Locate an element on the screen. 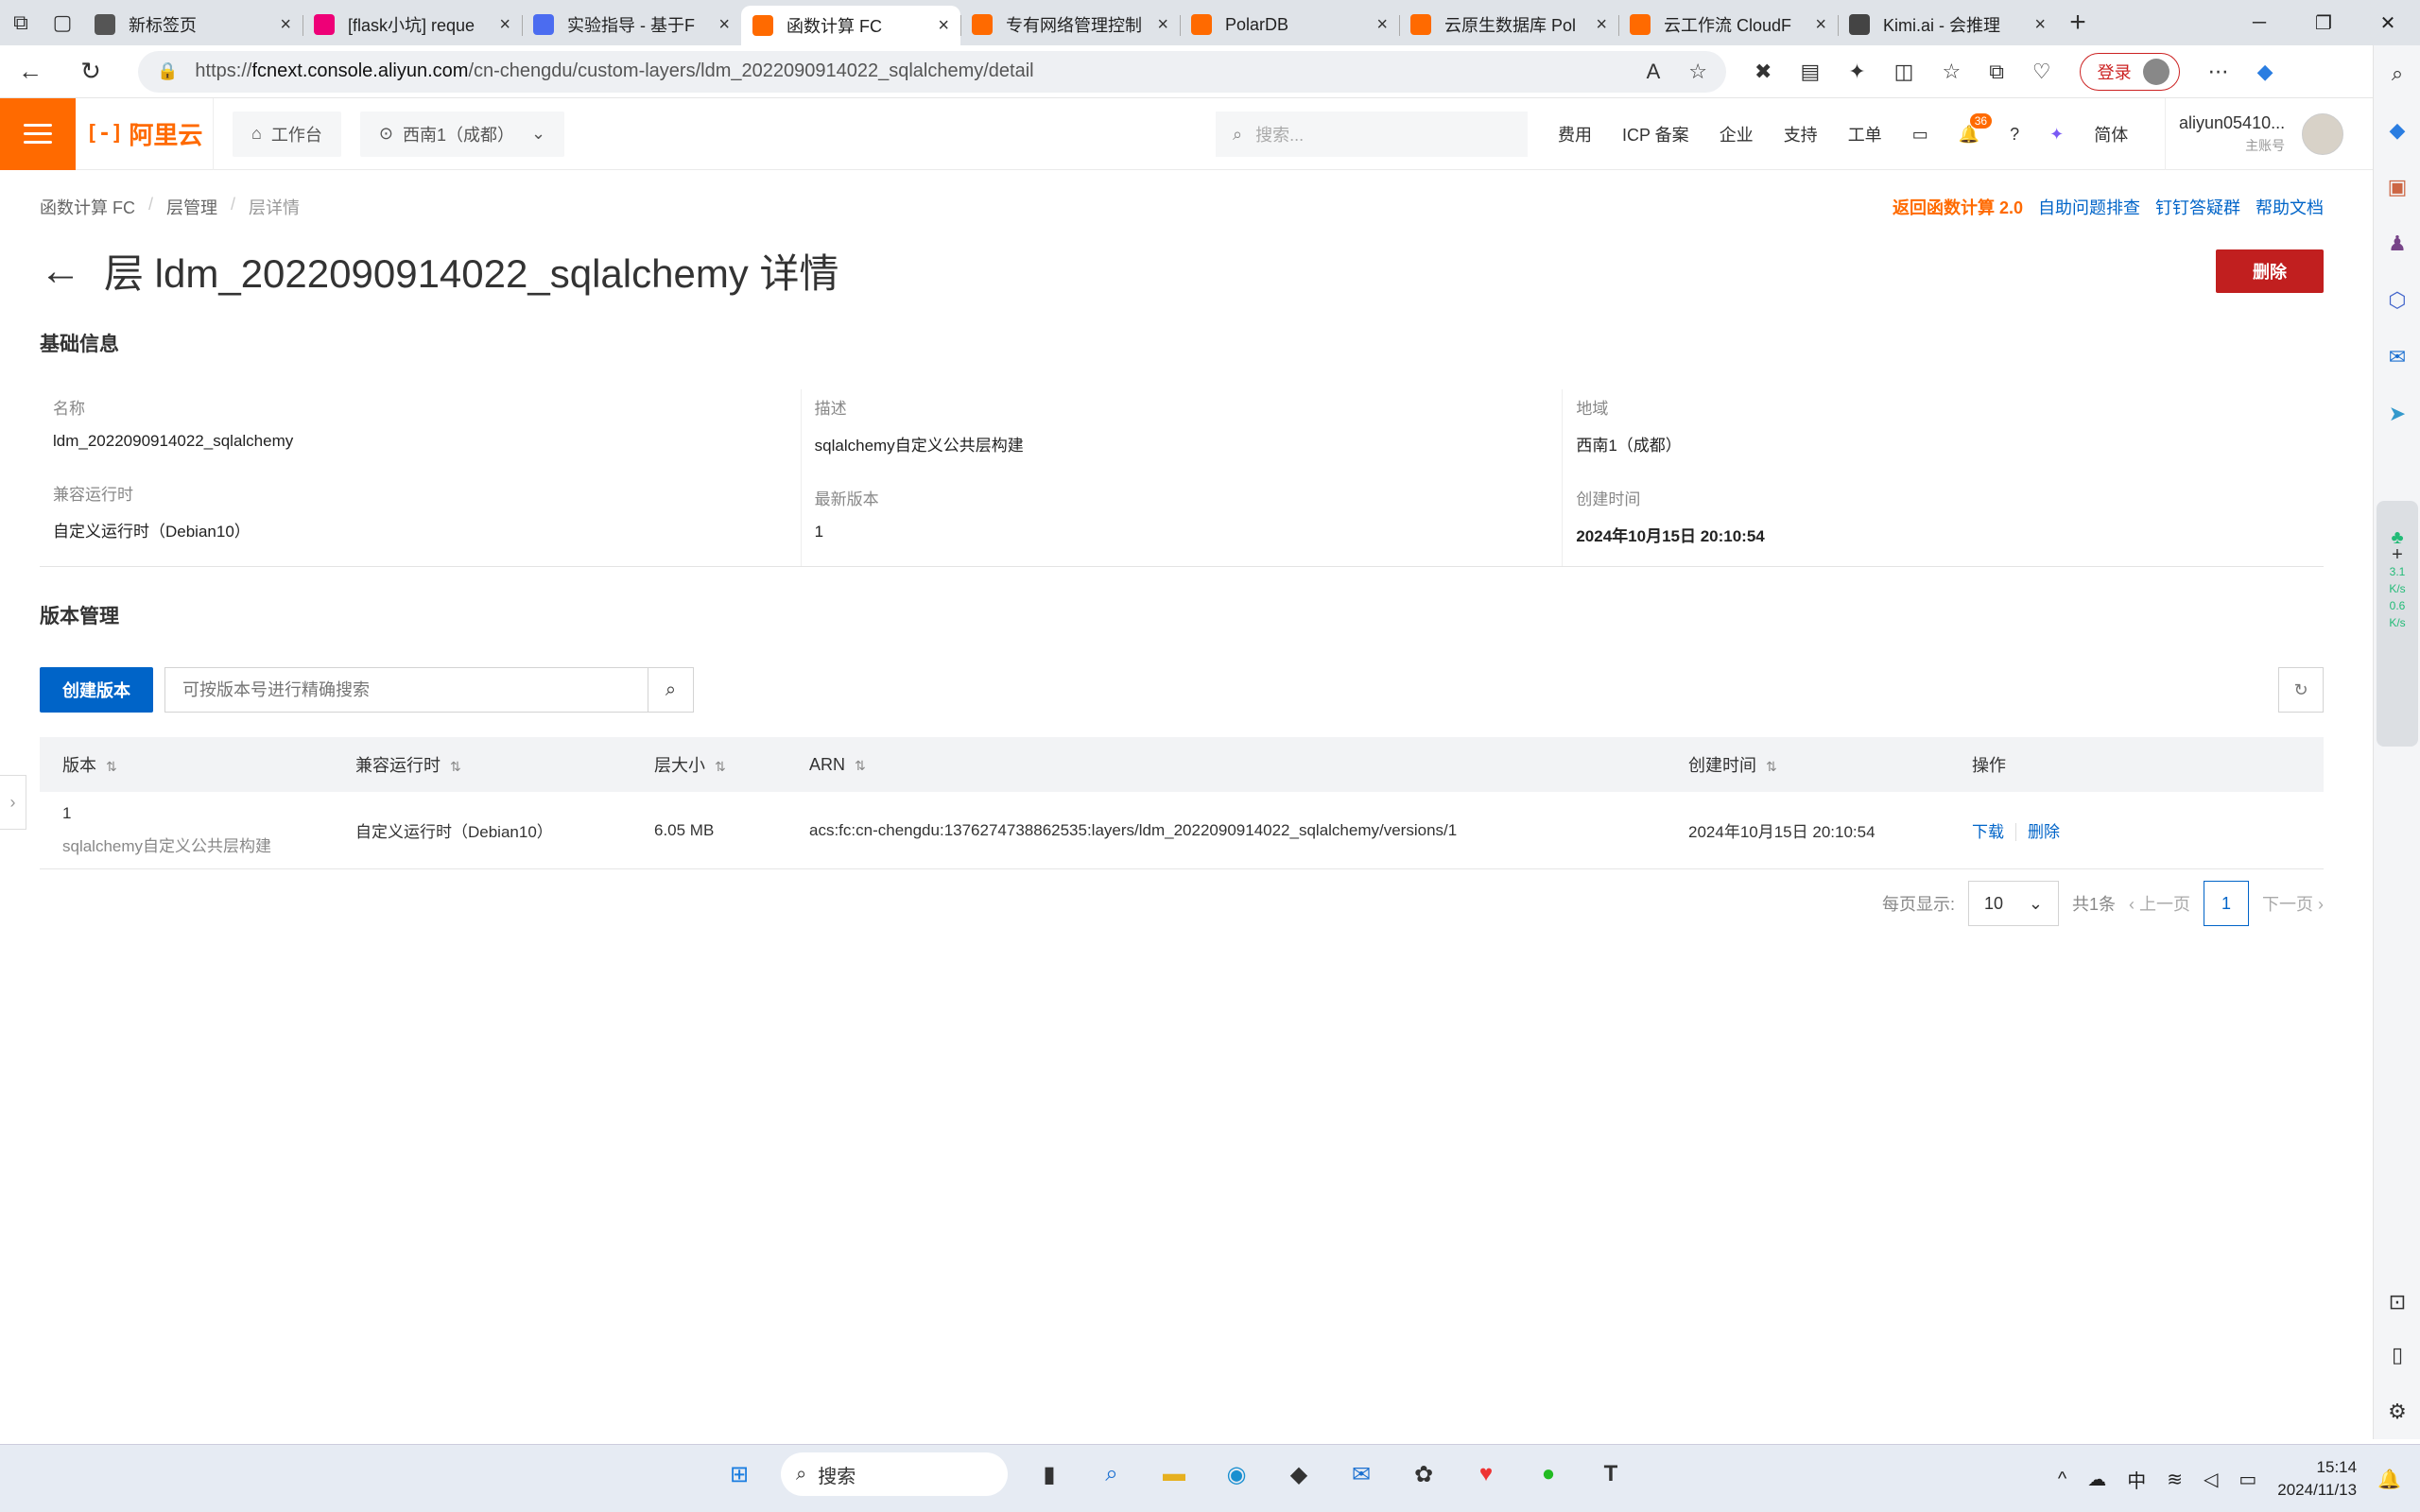 Image resolution: width=2420 pixels, height=1512 pixels. task-view-icon: ▮ is located at coordinates (1049, 1474).